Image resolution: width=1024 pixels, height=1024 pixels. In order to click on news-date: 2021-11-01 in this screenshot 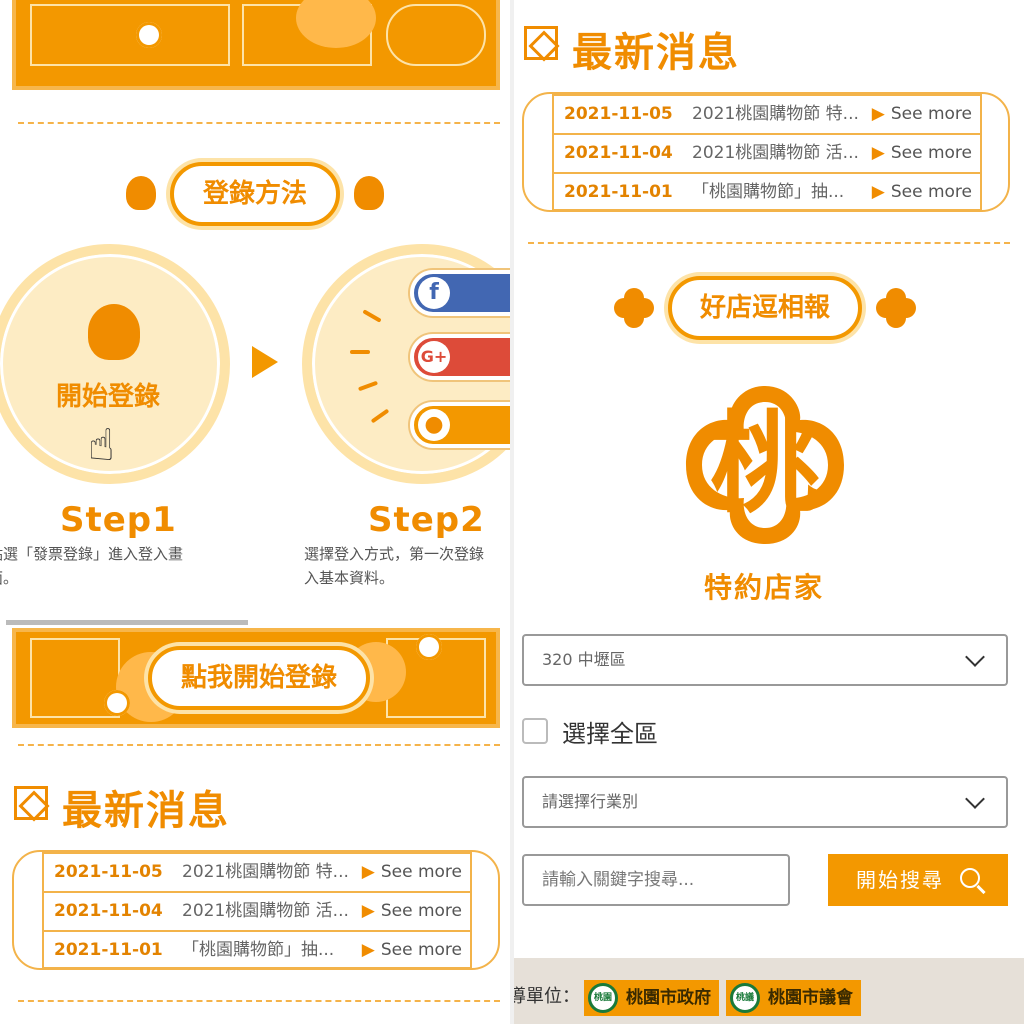, I will do `click(618, 192)`.